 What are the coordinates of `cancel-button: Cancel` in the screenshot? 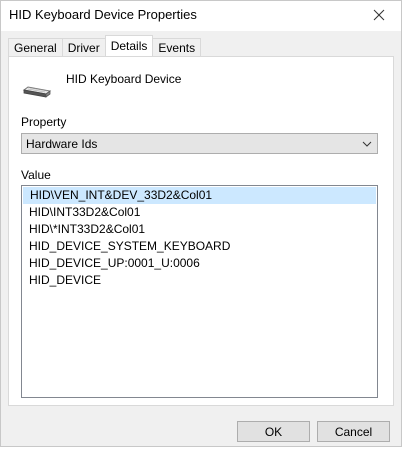 It's located at (353, 431).